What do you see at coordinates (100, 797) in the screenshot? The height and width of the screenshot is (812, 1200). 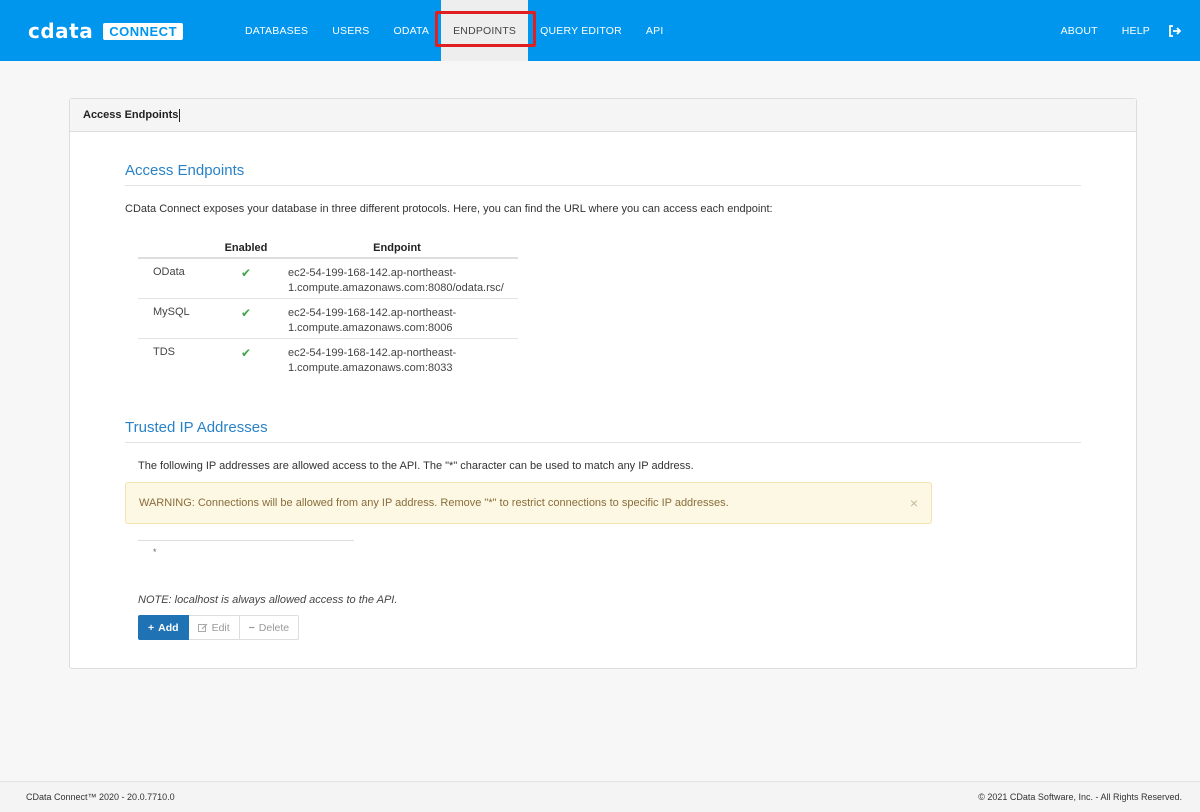 I see `version-text: CData Connect™ 2020 - 20.0.7710.0` at bounding box center [100, 797].